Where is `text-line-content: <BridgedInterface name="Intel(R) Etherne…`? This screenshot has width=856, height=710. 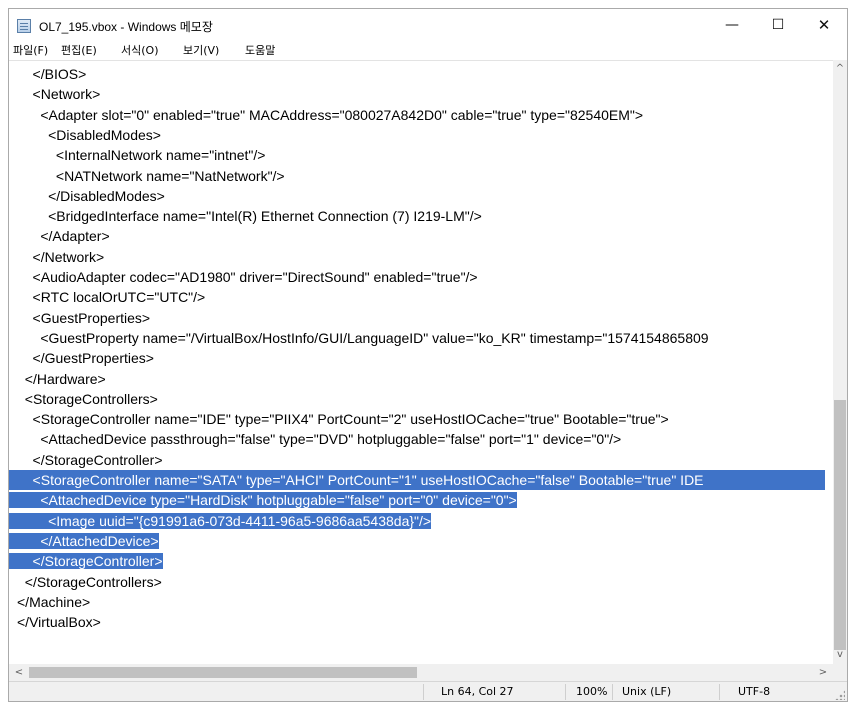
text-line-content: <BridgedInterface name="Intel(R) Etherne… is located at coordinates (249, 216).